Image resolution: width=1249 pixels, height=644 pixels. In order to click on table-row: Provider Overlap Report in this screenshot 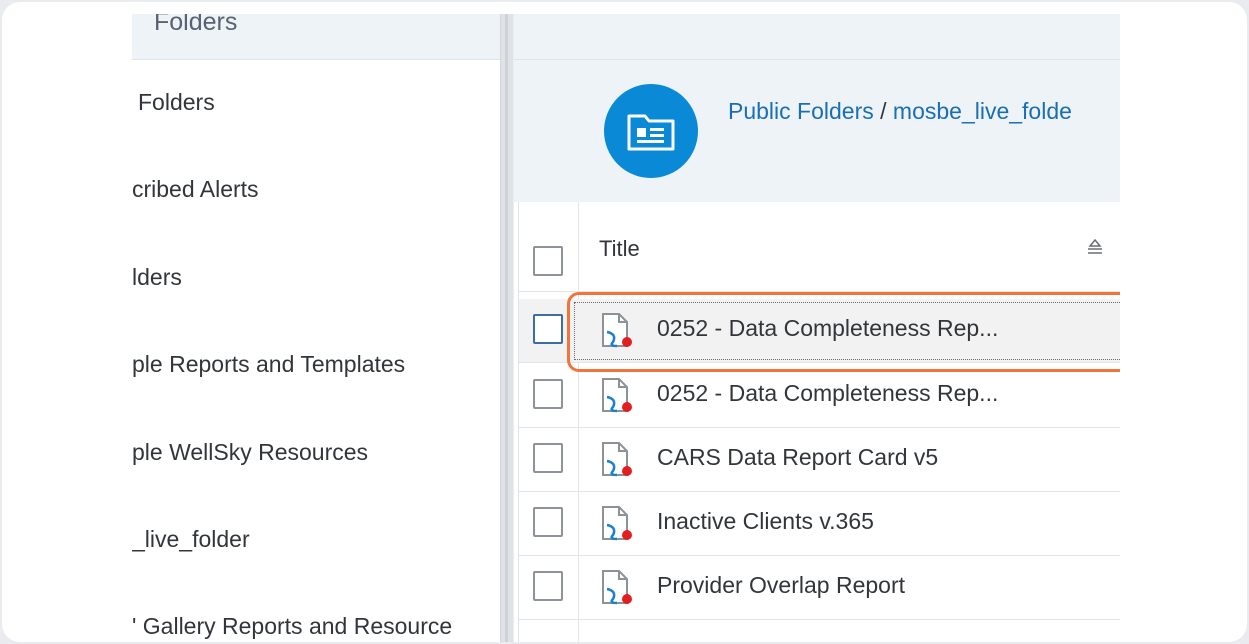, I will do `click(819, 588)`.